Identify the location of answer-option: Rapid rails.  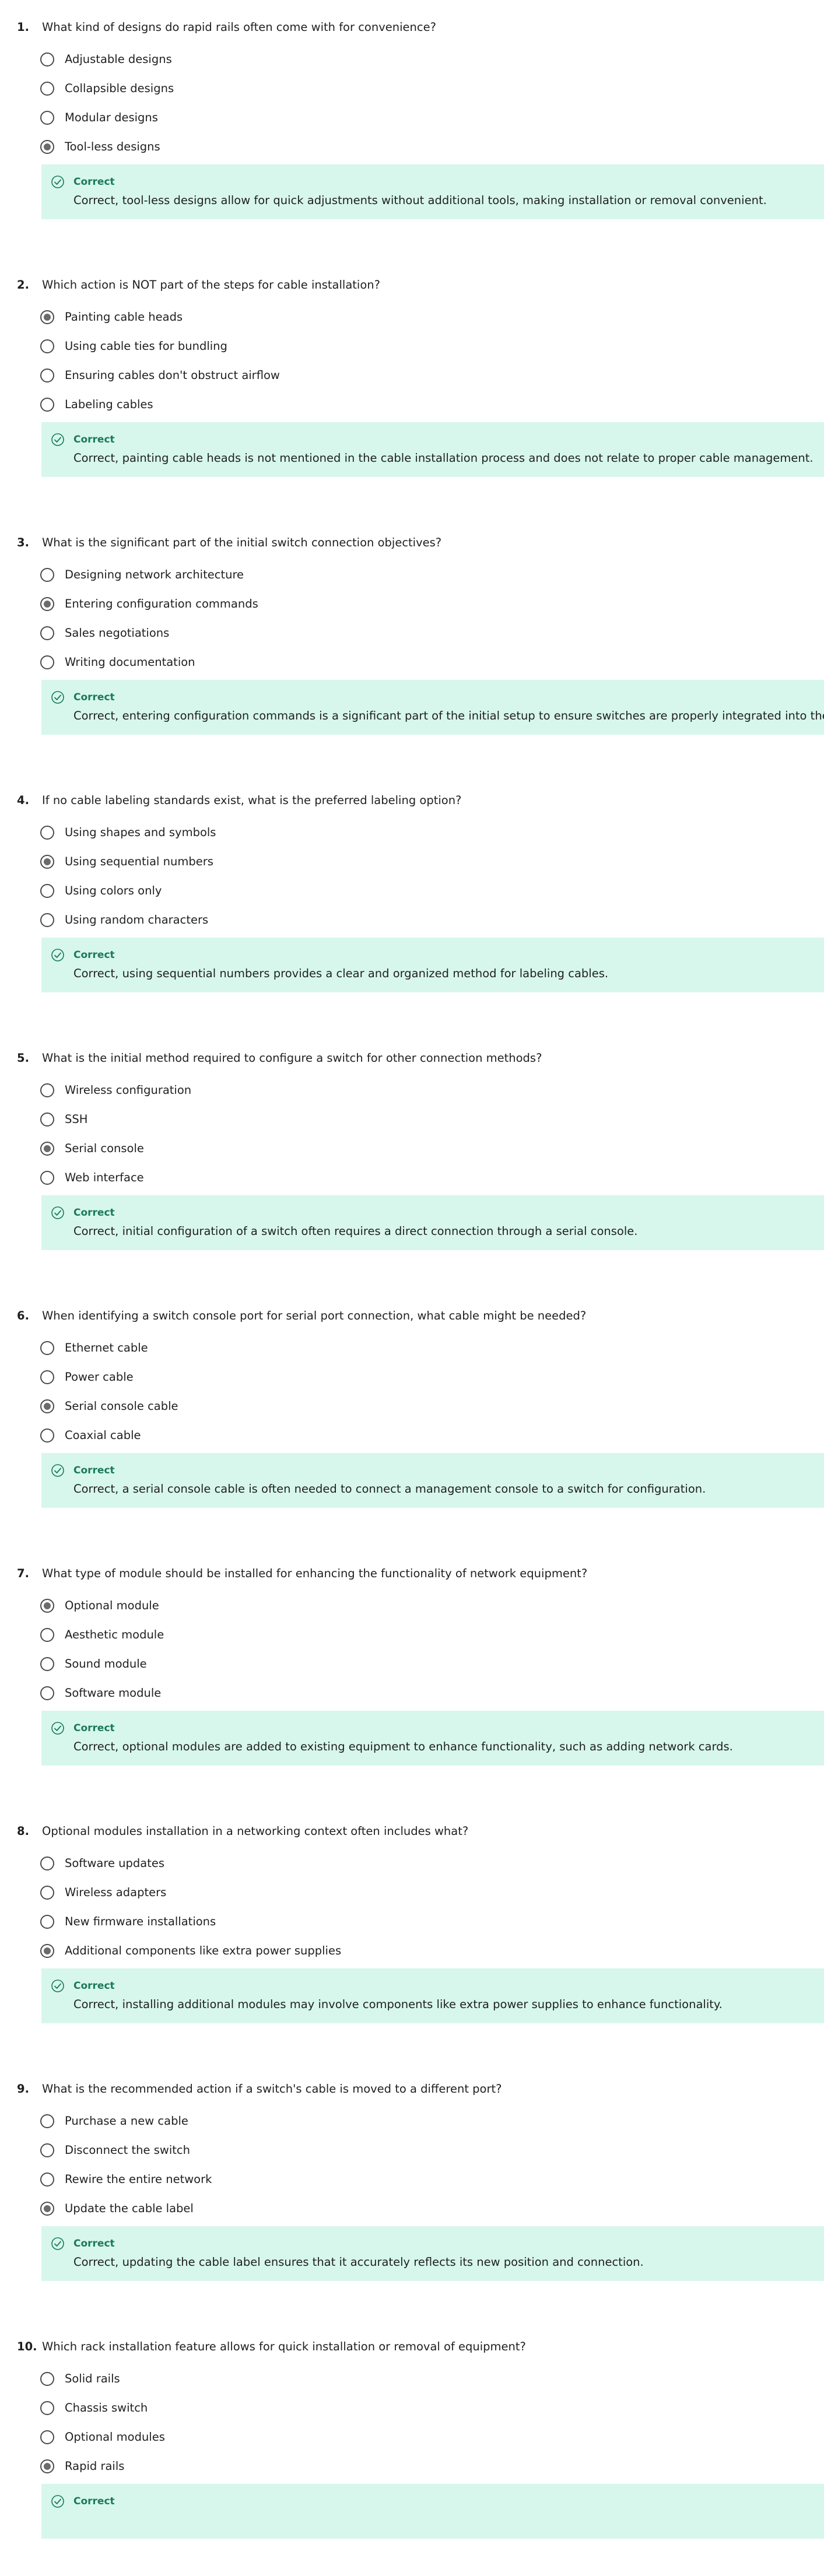
(273, 2467).